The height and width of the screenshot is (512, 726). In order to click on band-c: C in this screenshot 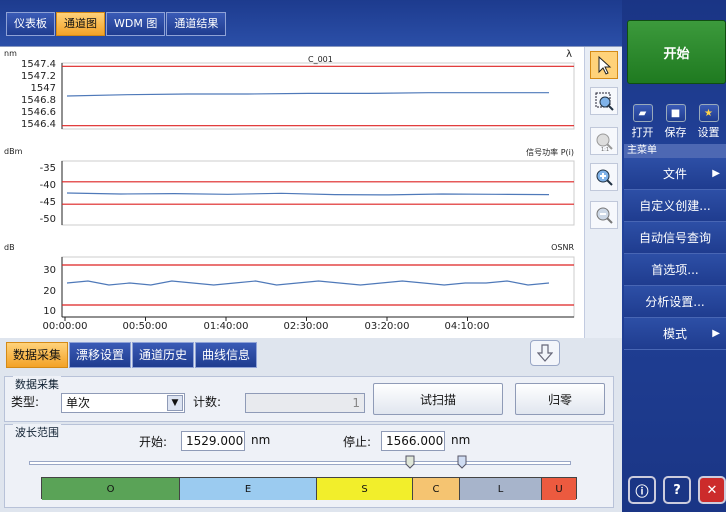, I will do `click(436, 489)`.